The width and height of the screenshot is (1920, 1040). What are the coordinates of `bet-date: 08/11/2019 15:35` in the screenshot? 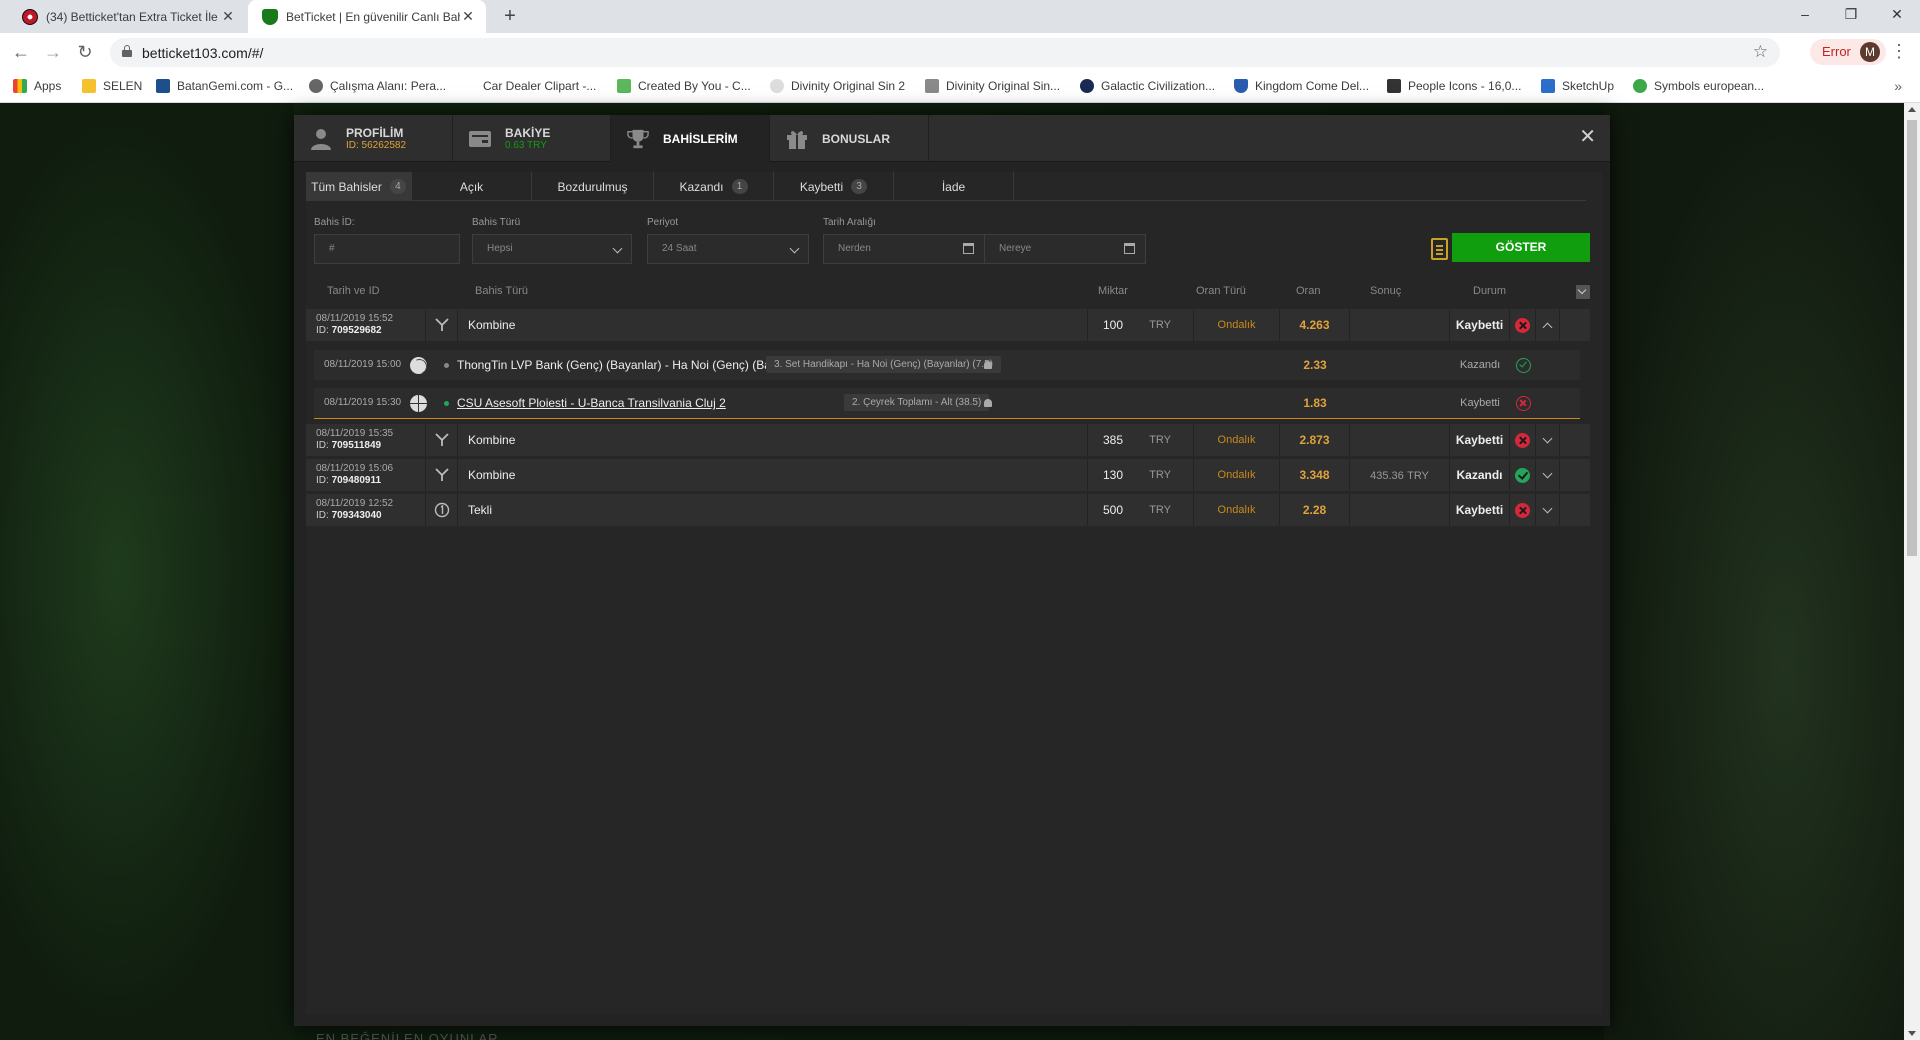 It's located at (355, 433).